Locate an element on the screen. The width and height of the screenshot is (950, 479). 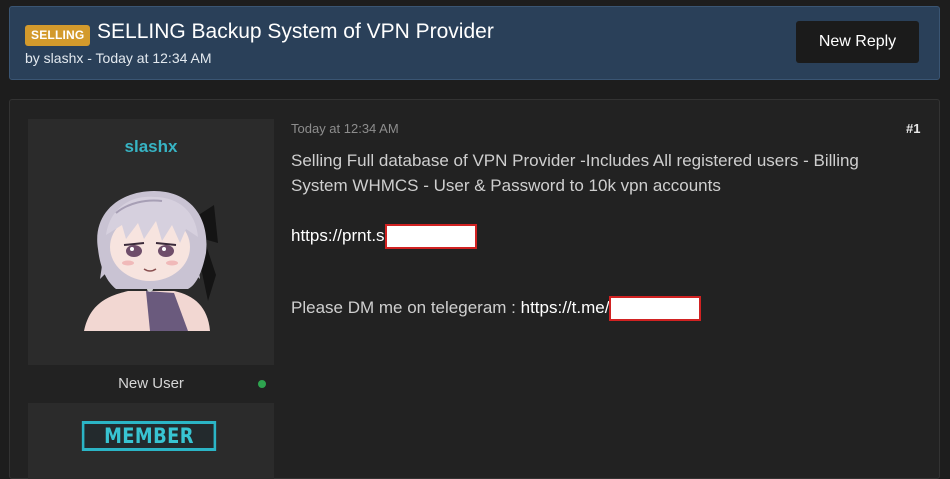
user-title: New User is located at coordinates (151, 383).